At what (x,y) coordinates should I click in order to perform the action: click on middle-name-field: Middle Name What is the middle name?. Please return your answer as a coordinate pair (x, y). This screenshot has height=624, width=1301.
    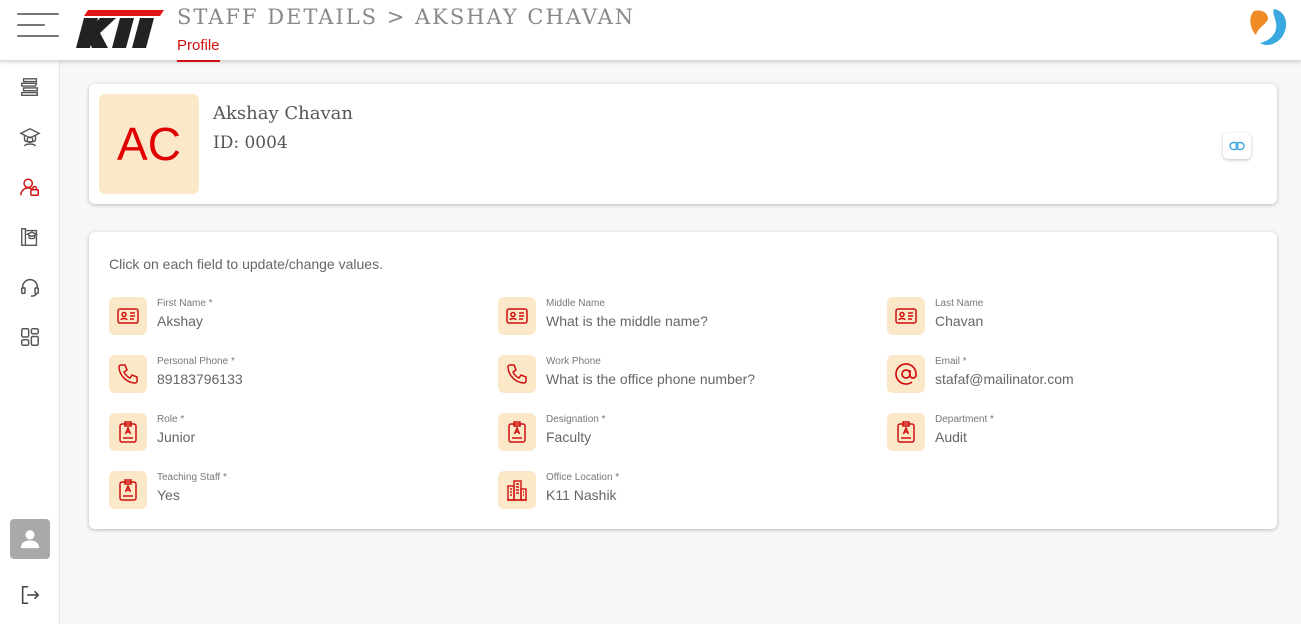
    Looking at the image, I should click on (678, 319).